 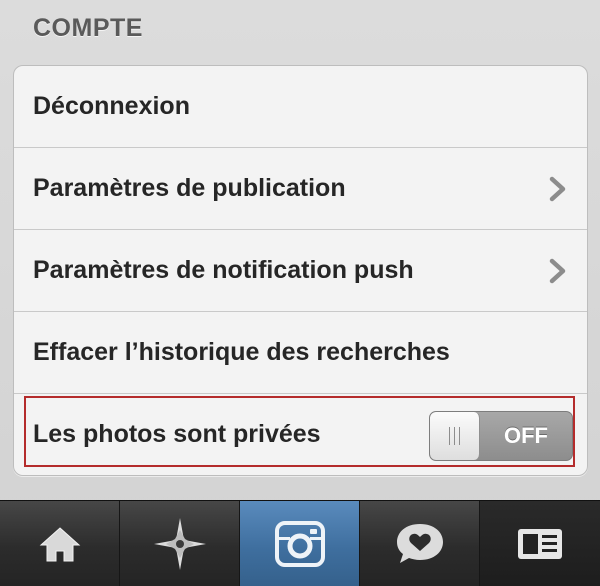 What do you see at coordinates (526, 435) in the screenshot?
I see `toggle-state-label: OFF` at bounding box center [526, 435].